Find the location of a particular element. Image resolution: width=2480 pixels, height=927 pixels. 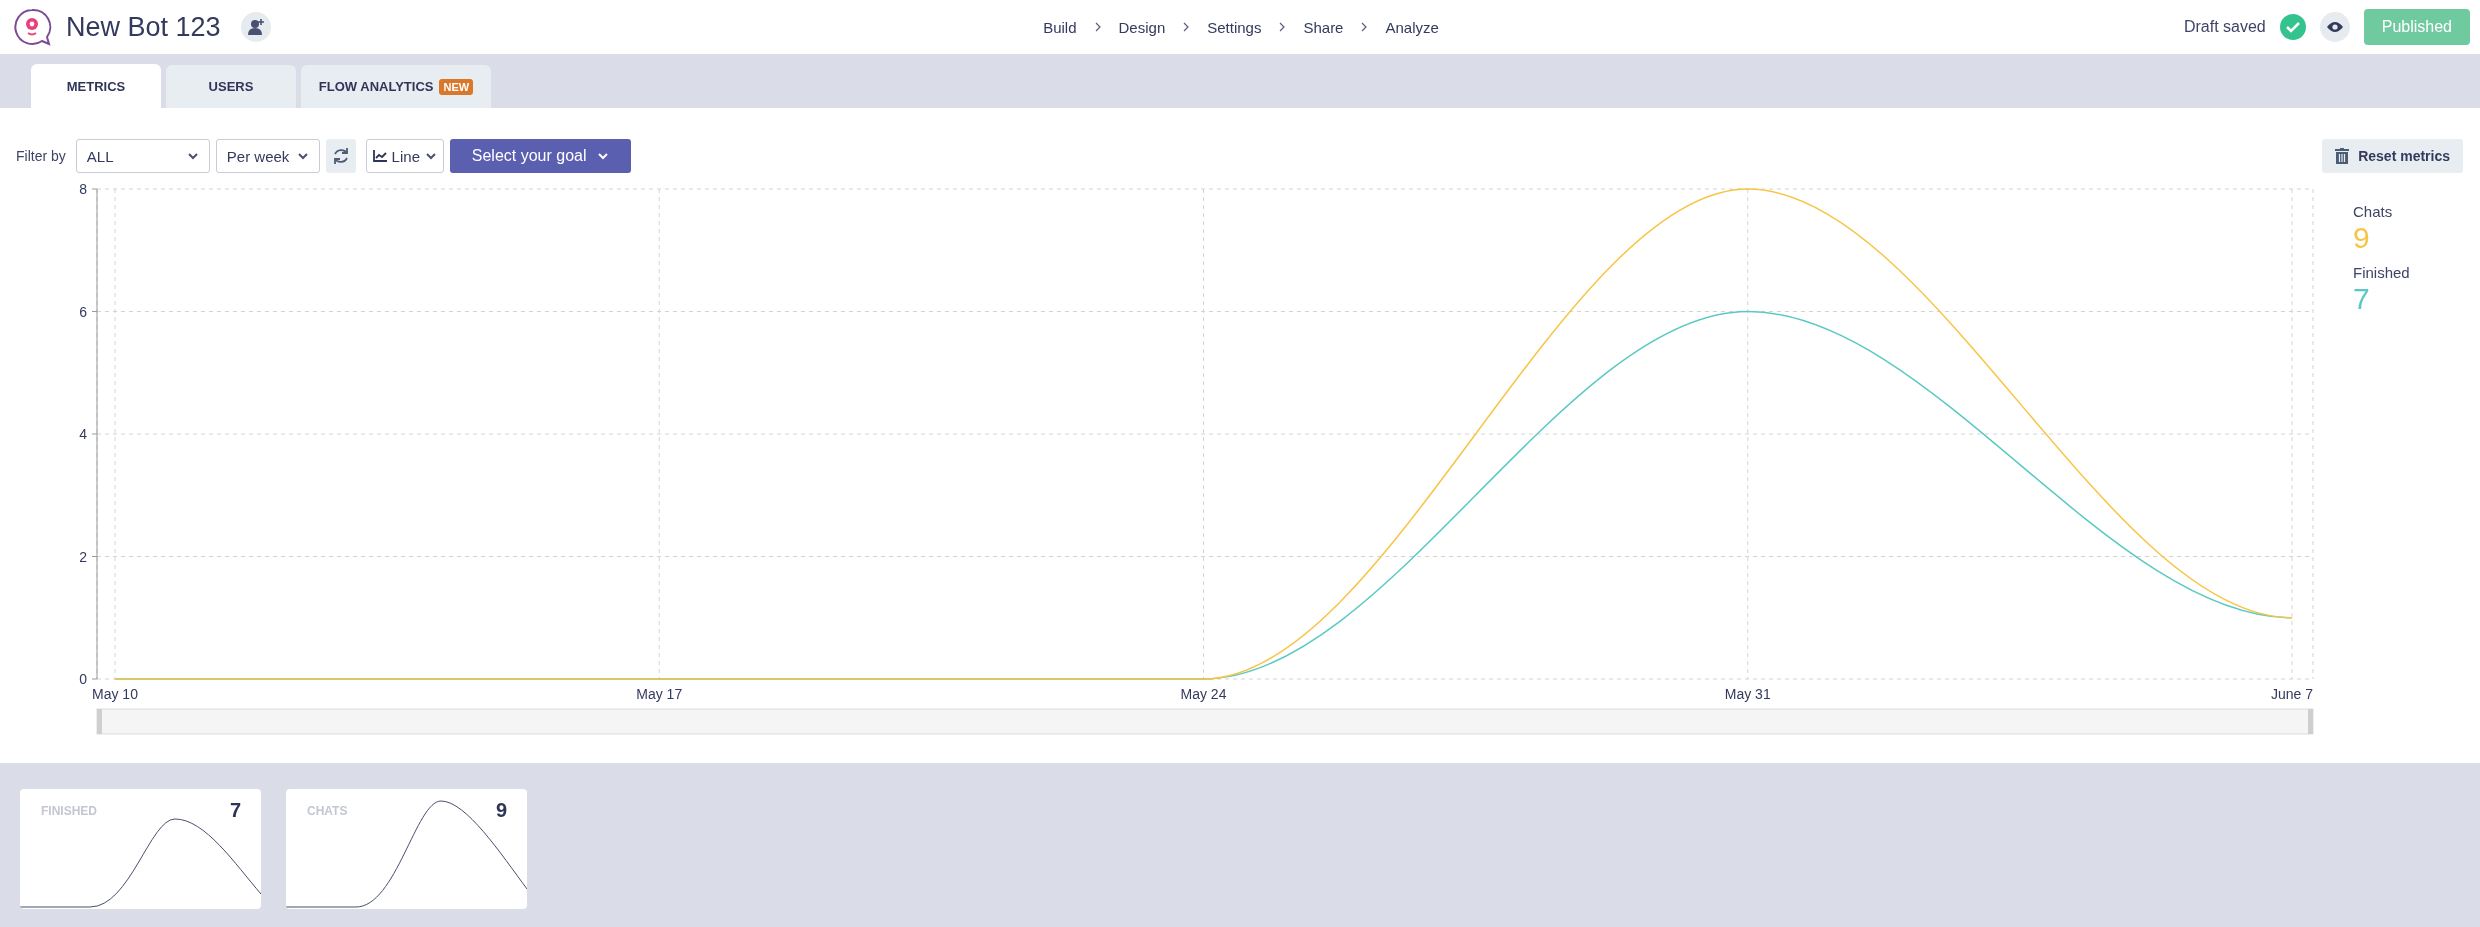

y-tick-label: 2 is located at coordinates (83, 556).